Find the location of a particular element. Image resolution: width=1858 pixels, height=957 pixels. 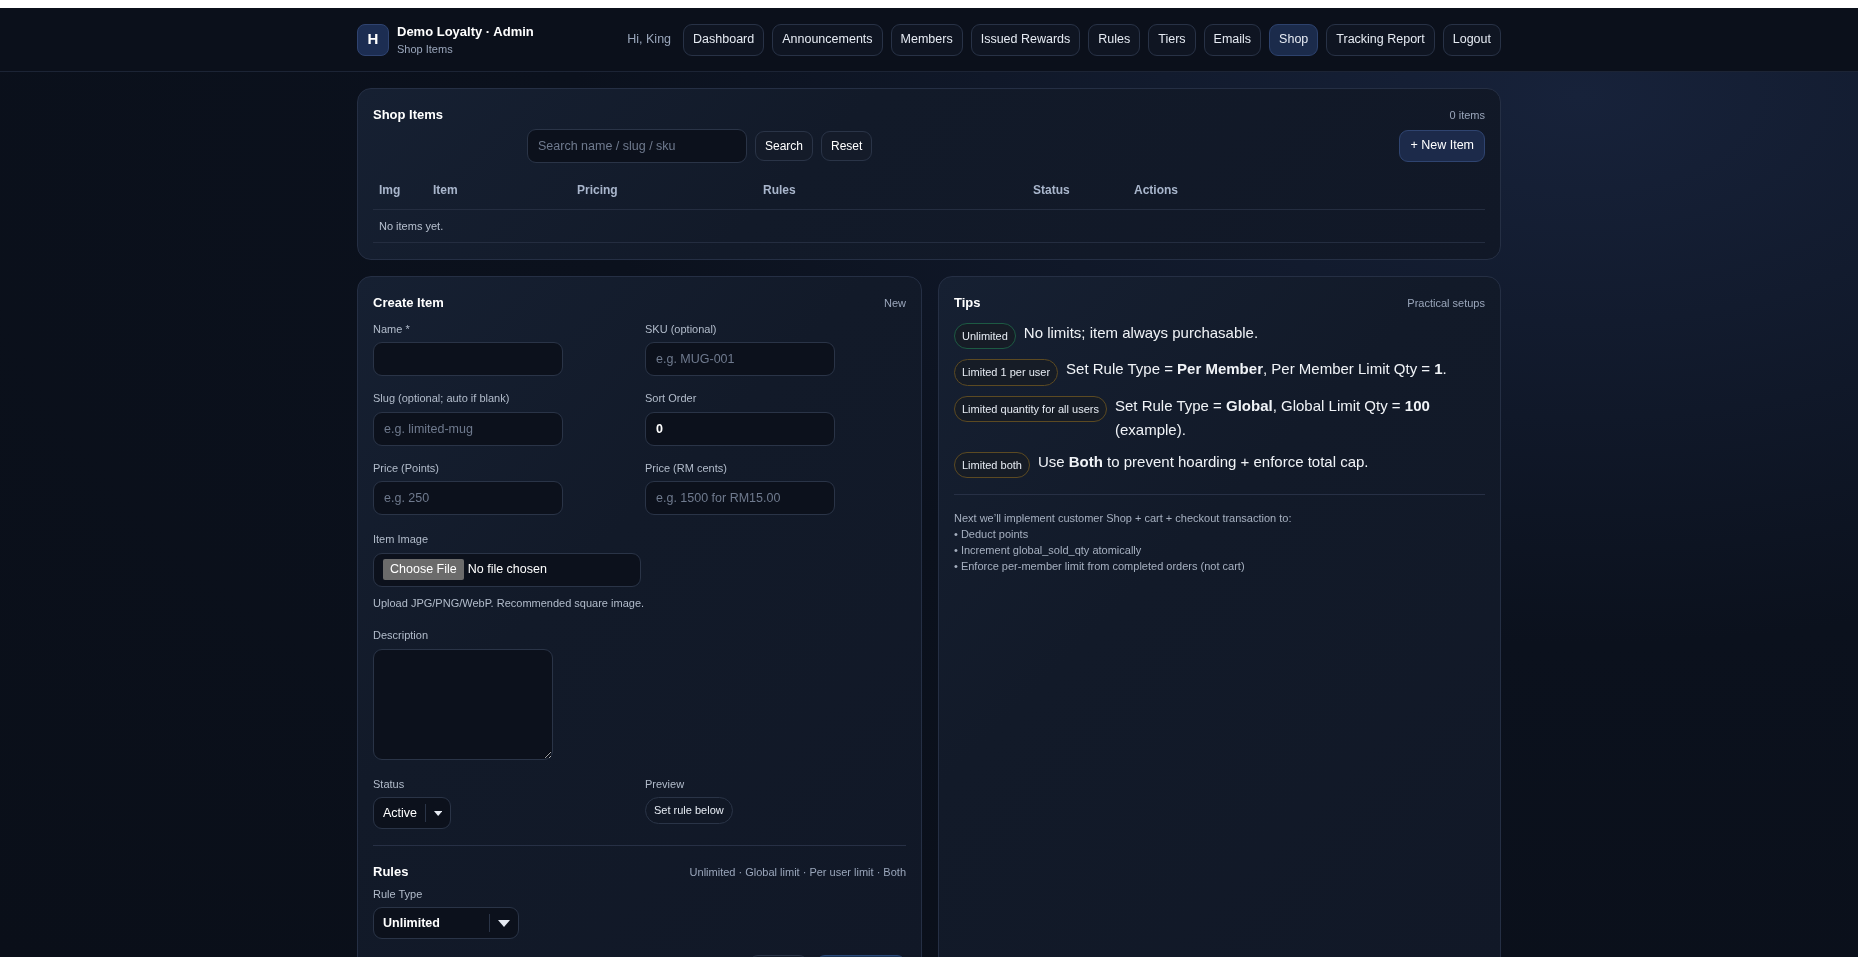

greeting-text: Hi, King is located at coordinates (649, 40).